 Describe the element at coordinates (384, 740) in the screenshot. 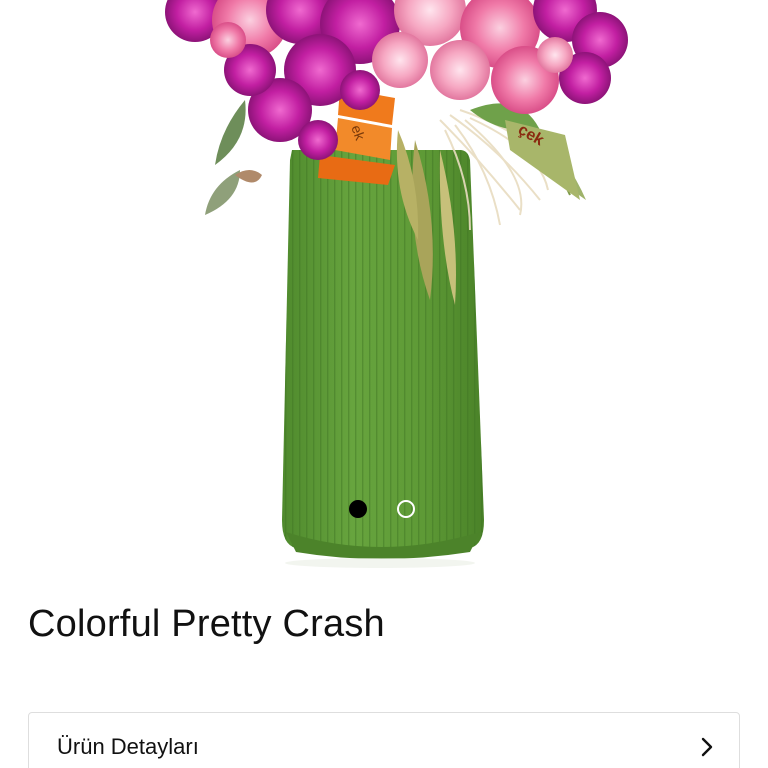

I see `product-details-row: Ürün Detayları` at that location.